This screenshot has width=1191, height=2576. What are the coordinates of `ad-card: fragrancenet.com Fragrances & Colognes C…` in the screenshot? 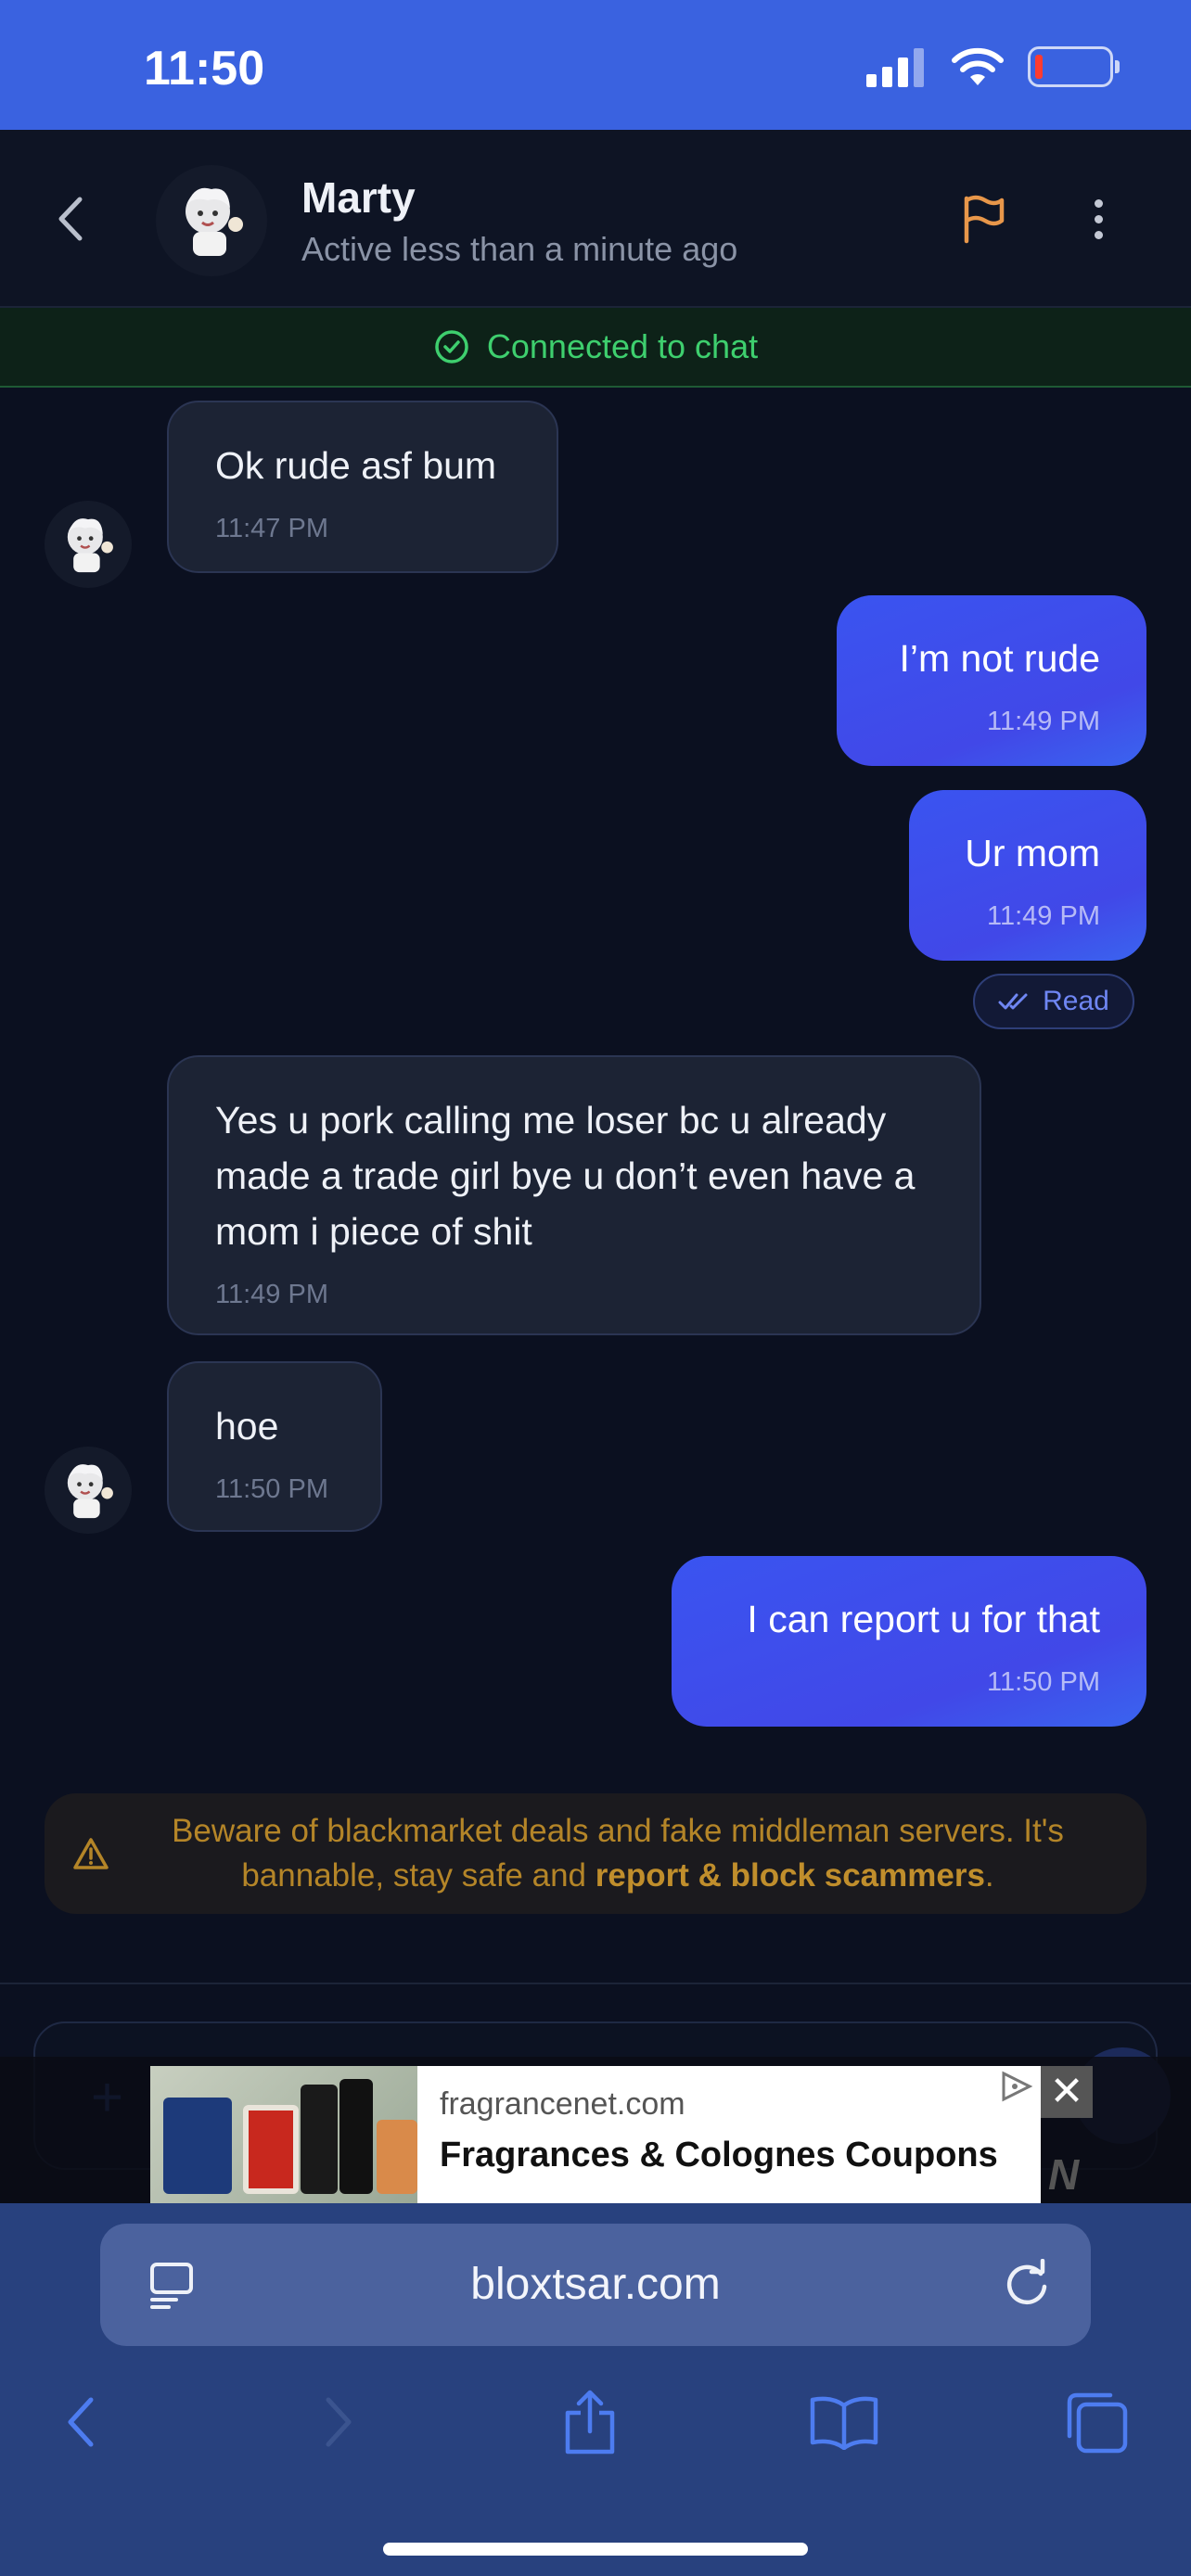 It's located at (595, 2134).